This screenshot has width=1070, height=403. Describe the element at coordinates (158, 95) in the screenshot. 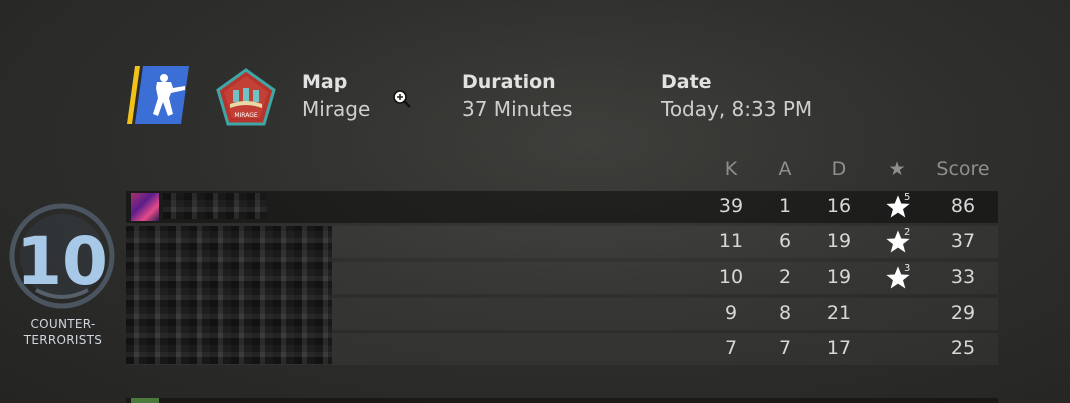

I see `counter-terrorist-icon` at that location.